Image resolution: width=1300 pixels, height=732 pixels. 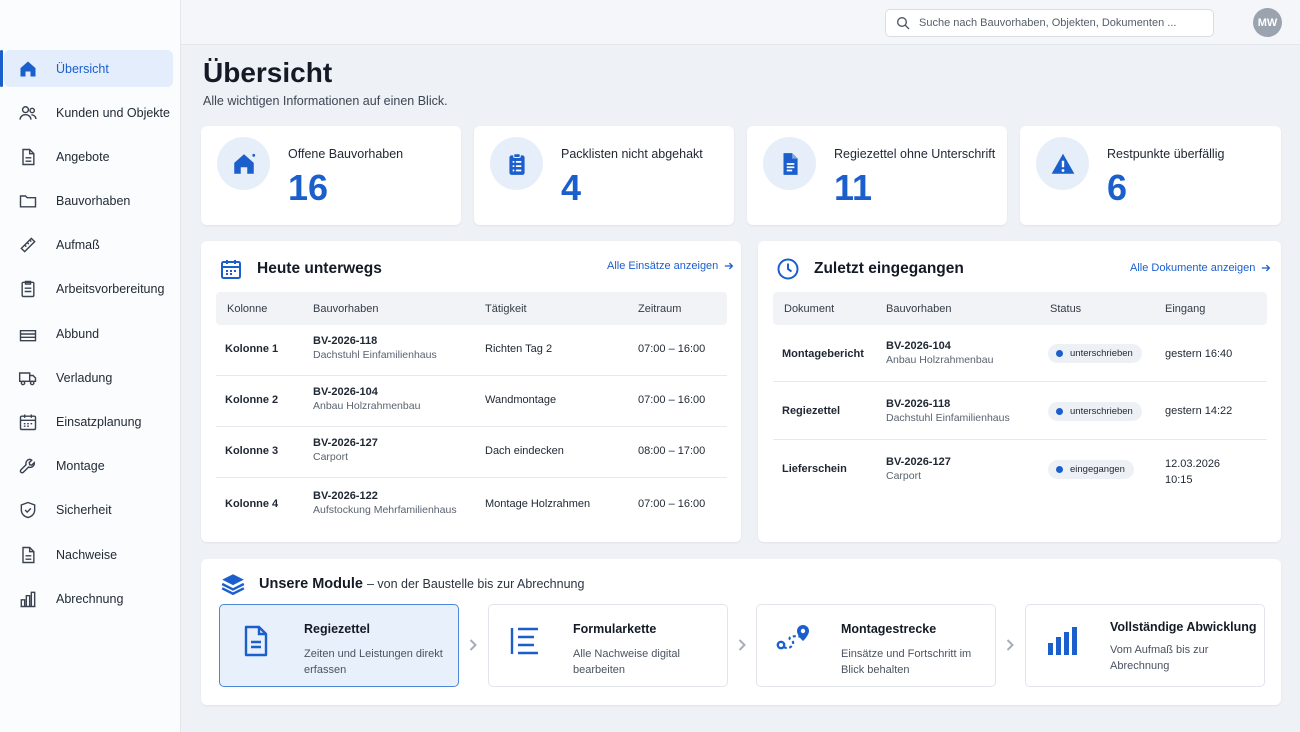 I want to click on search-box, so click(x=1049, y=23).